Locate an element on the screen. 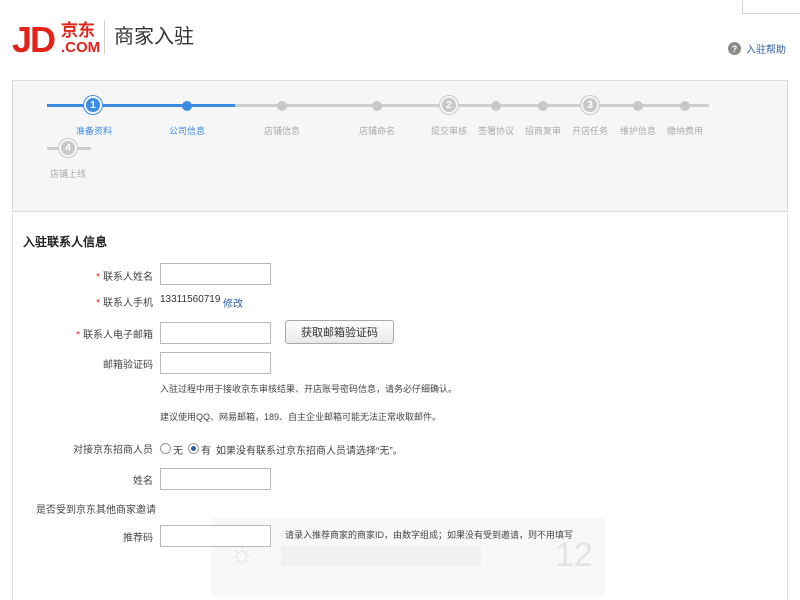 This screenshot has width=800, height=600. page-title: 商家入驻 is located at coordinates (154, 37).